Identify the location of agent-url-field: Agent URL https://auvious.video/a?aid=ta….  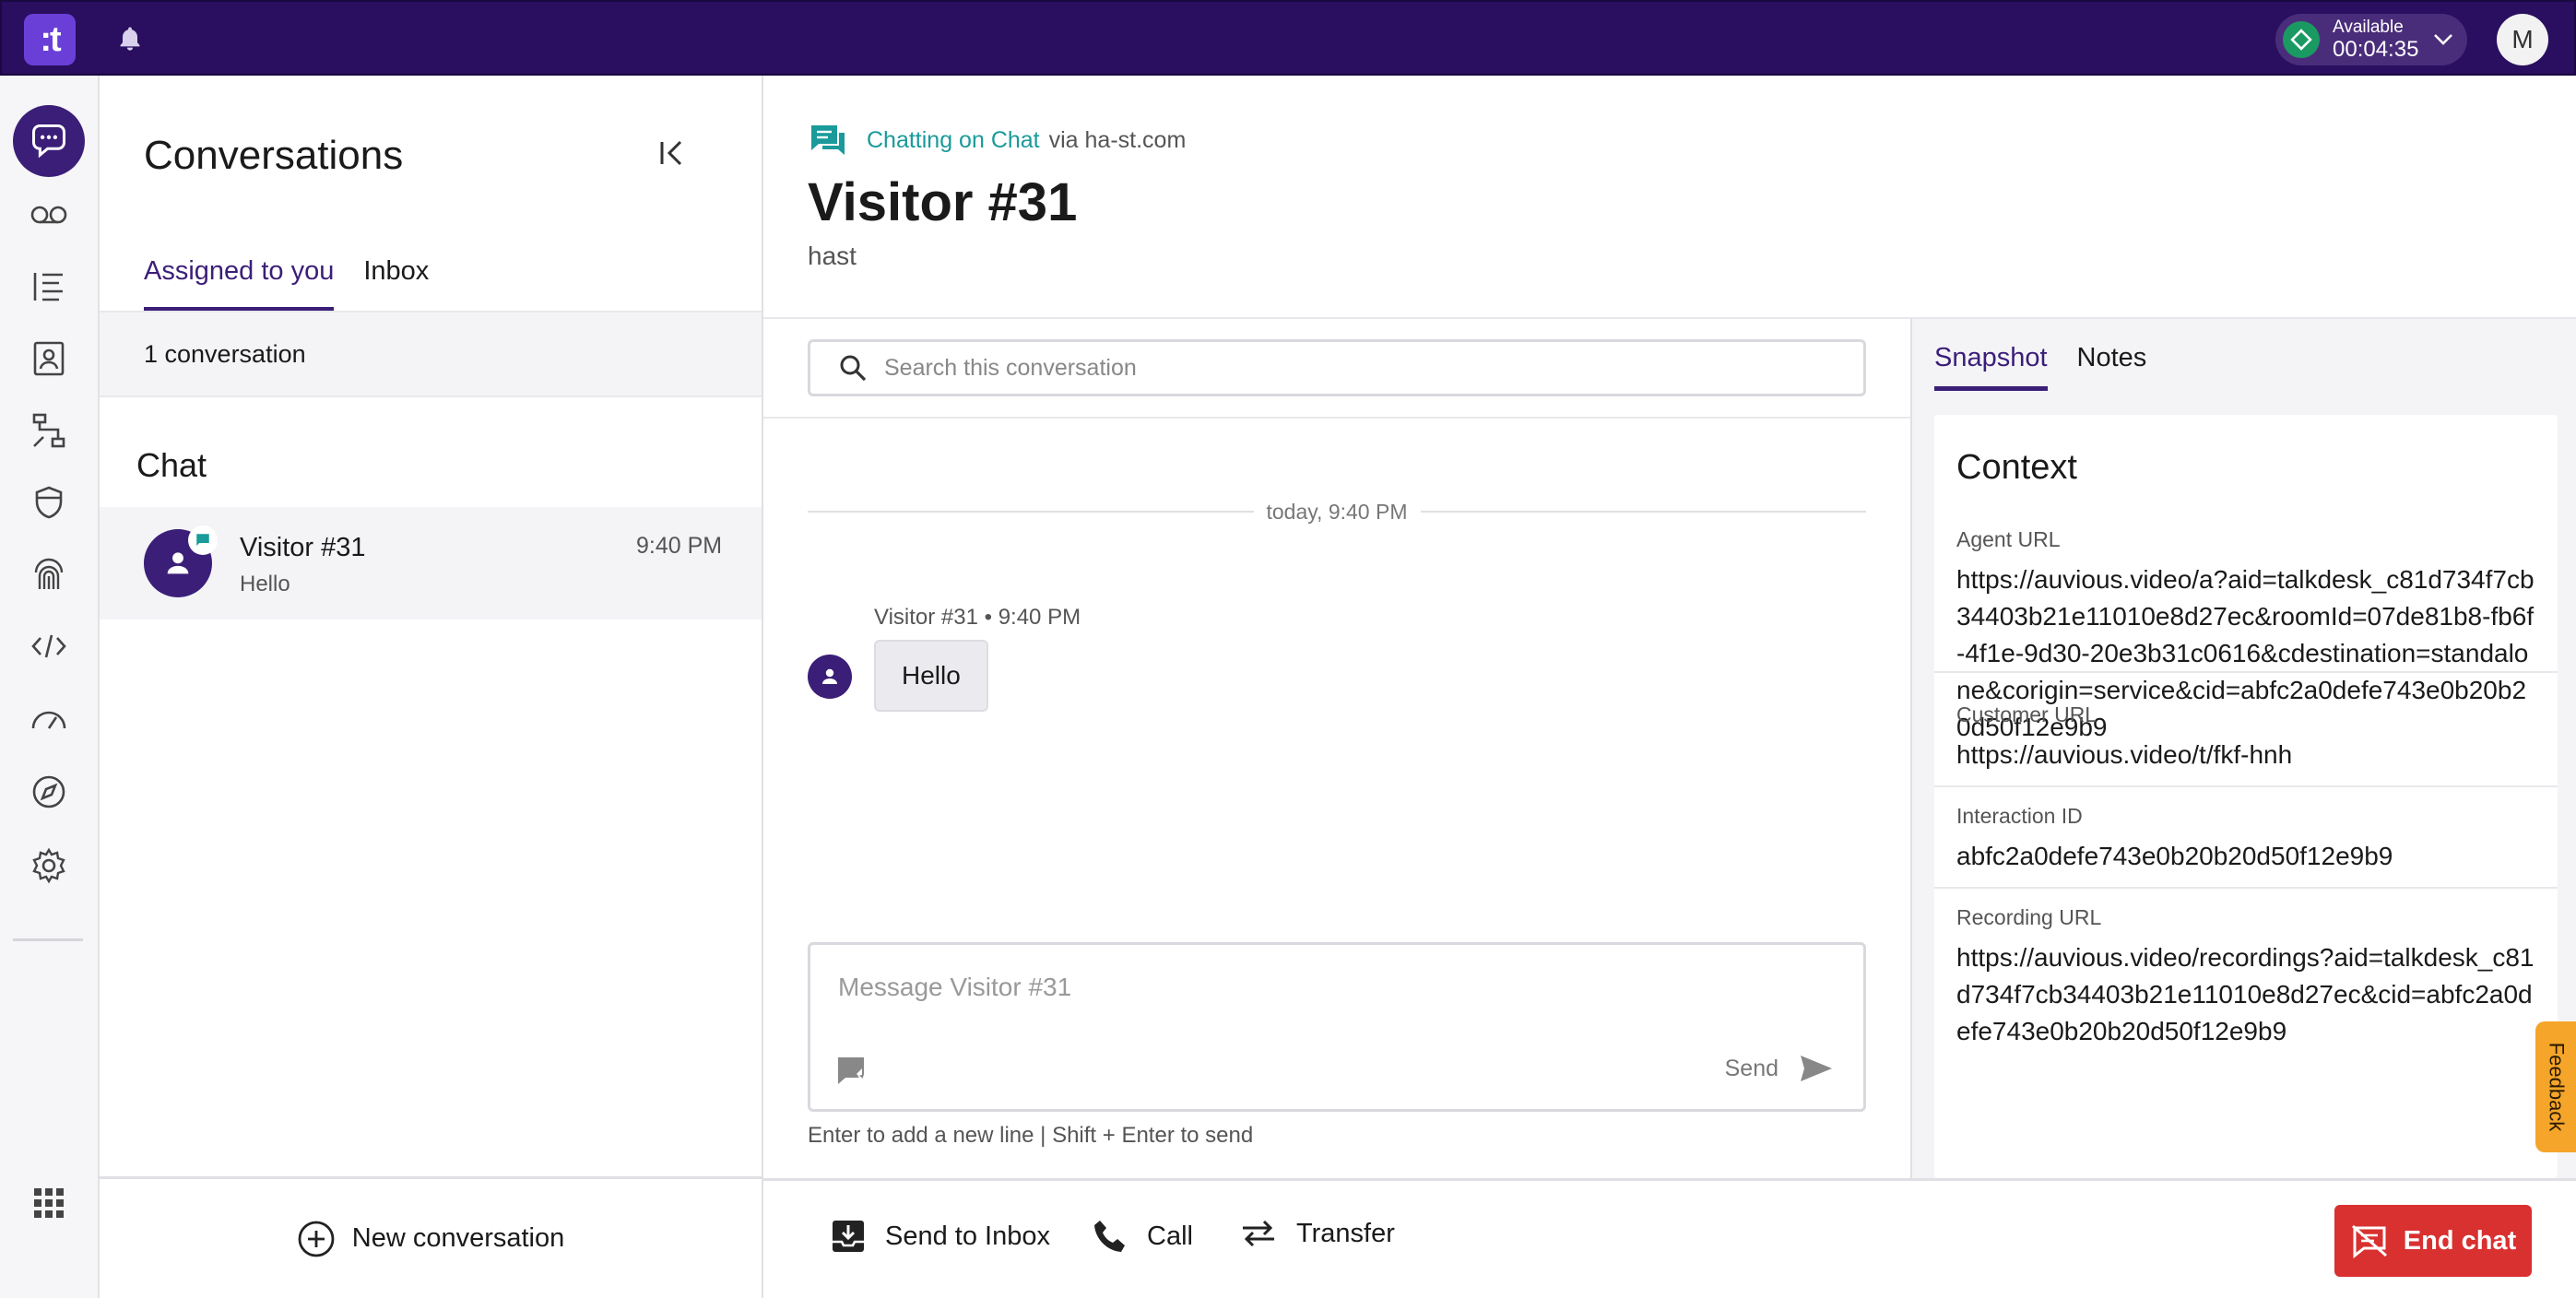
(2246, 634).